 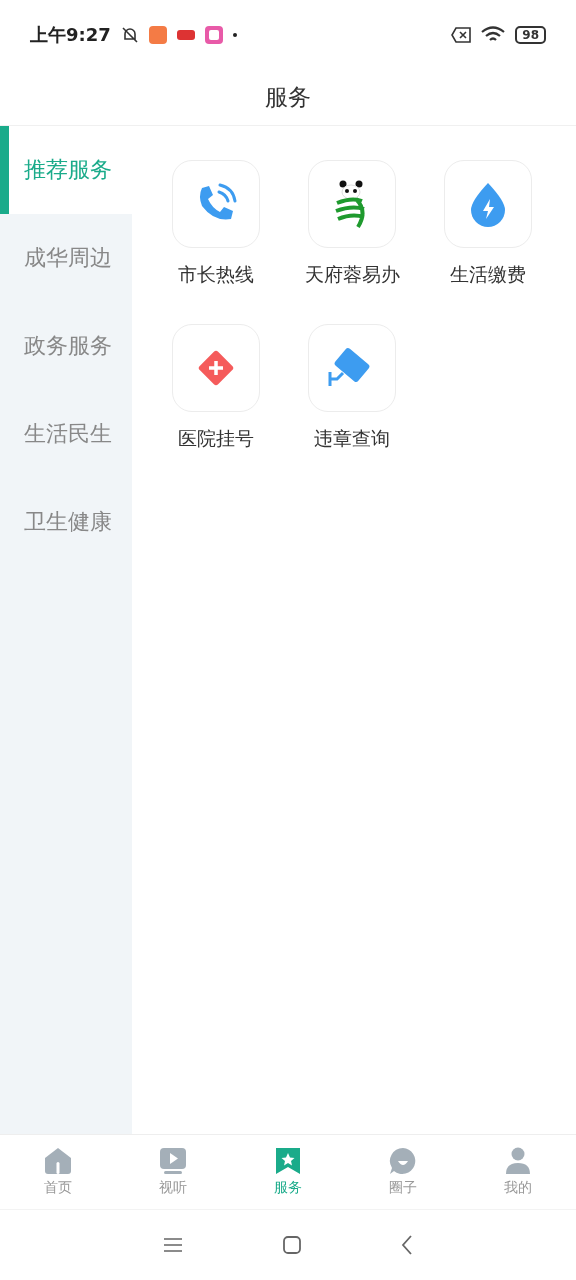 I want to click on sidebar-item: 推荐服务, so click(x=66, y=170).